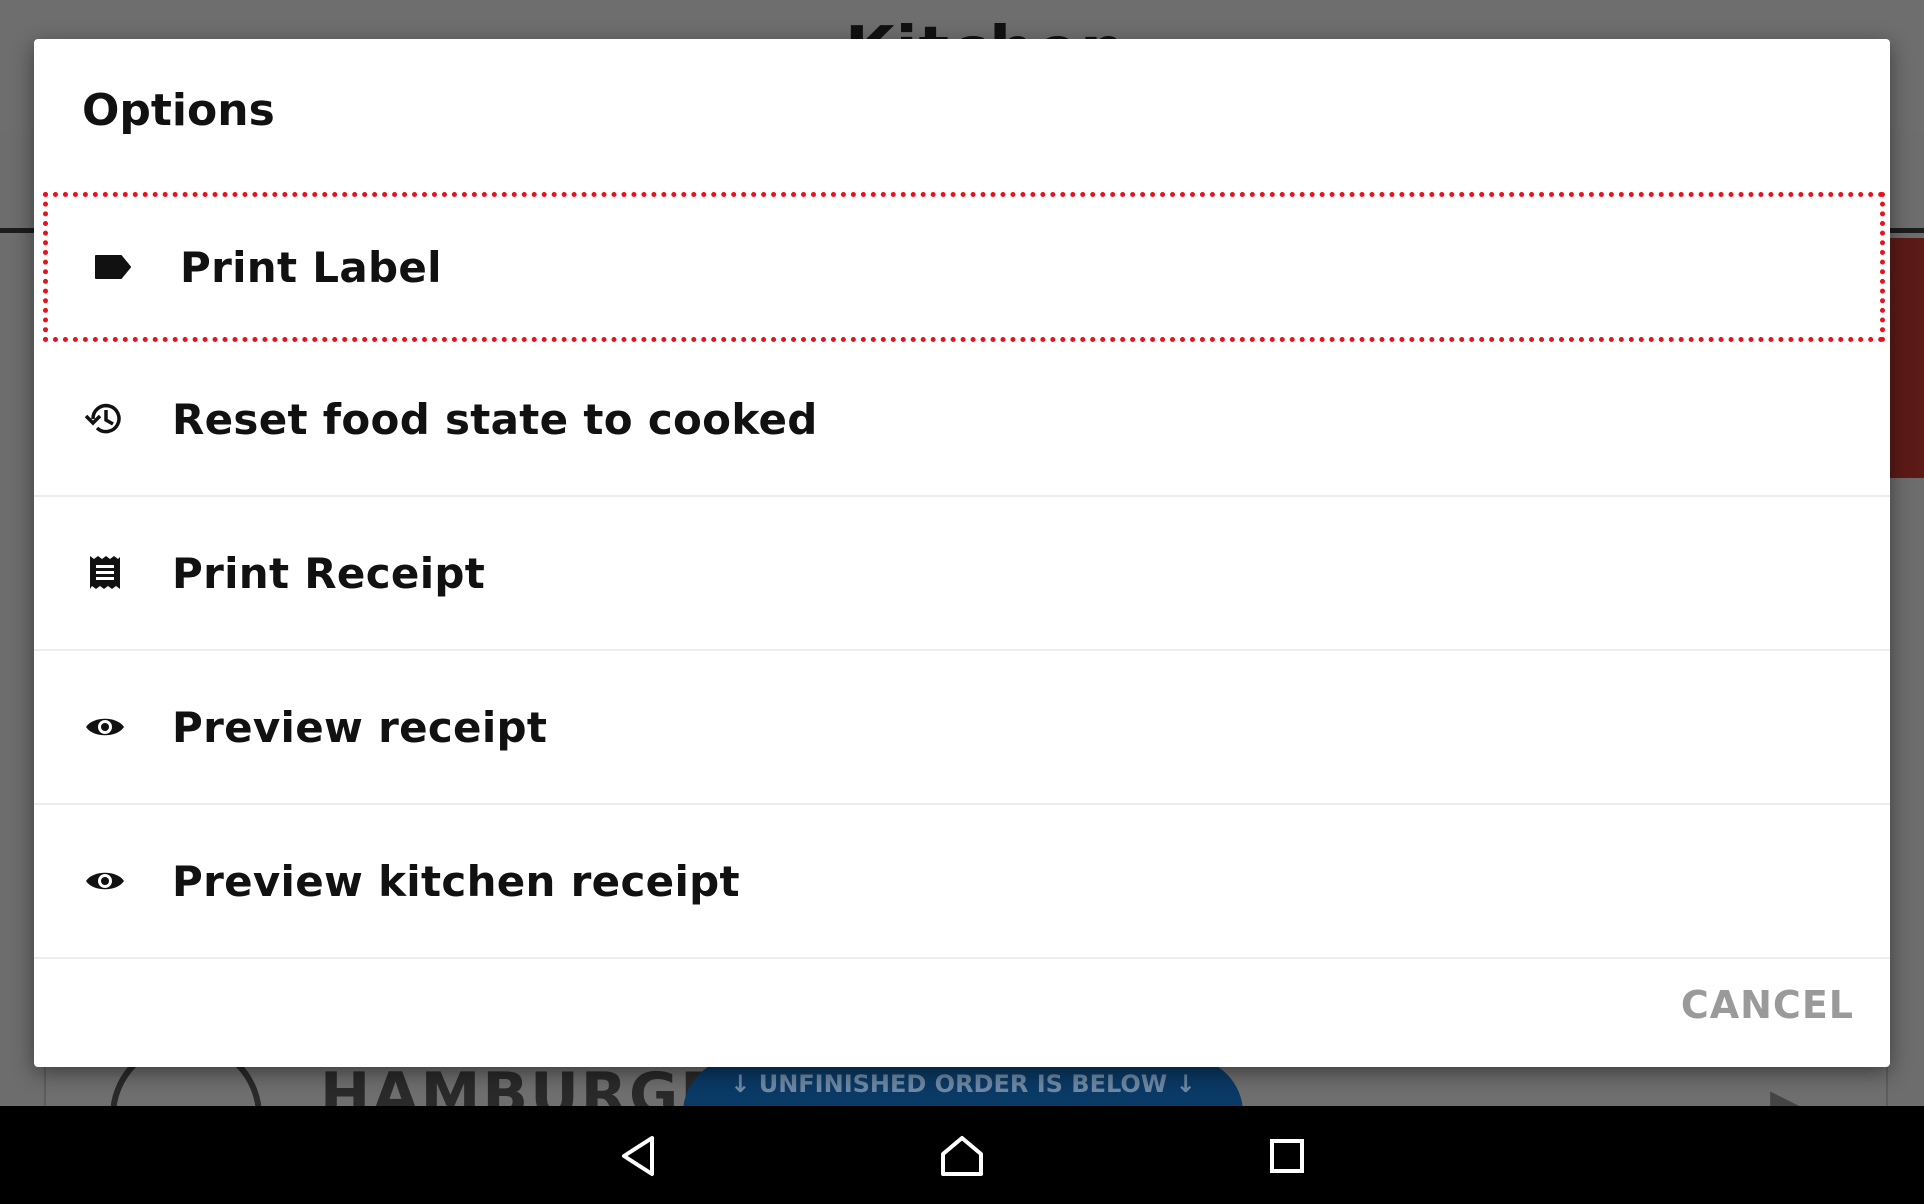 This screenshot has width=1924, height=1204. I want to click on menu-item-reset-food-state: Reset food state to cooked, so click(962, 420).